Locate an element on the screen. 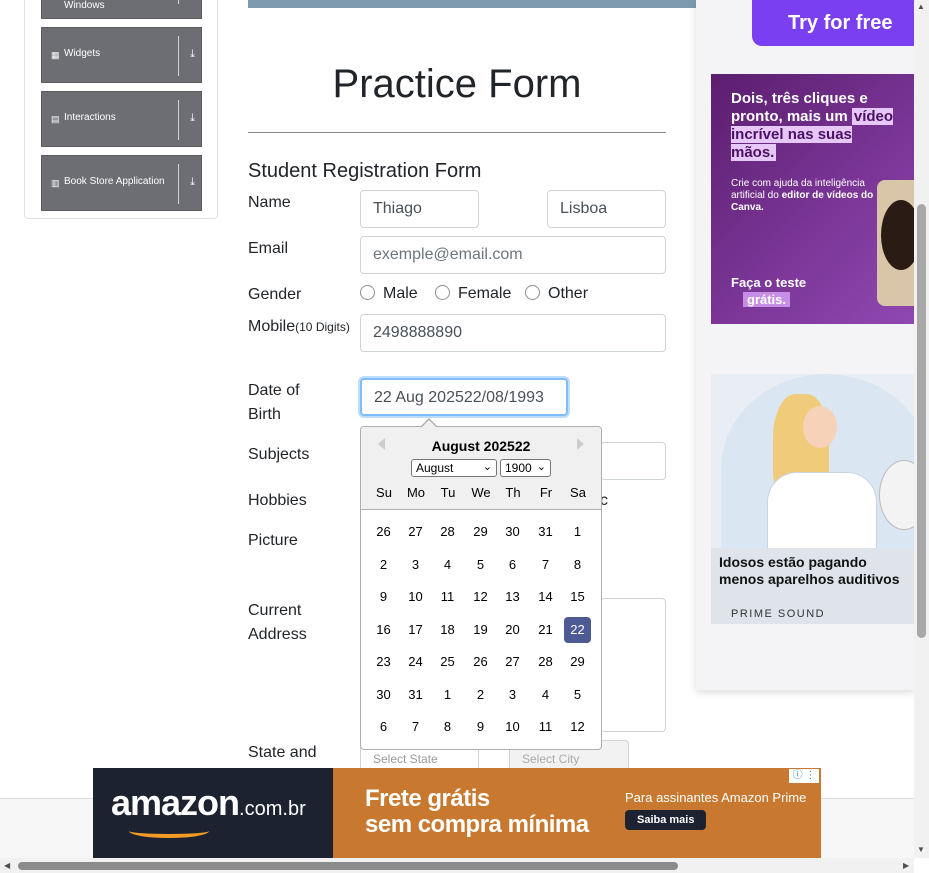 This screenshot has width=929, height=873. try-free-button: Try for free is located at coordinates (837, 23).